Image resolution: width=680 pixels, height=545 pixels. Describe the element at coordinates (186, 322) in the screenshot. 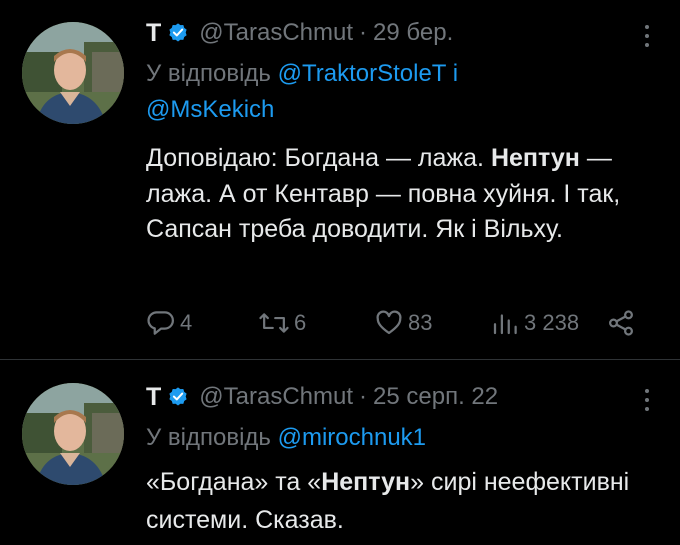

I see `reply-count: 4` at that location.